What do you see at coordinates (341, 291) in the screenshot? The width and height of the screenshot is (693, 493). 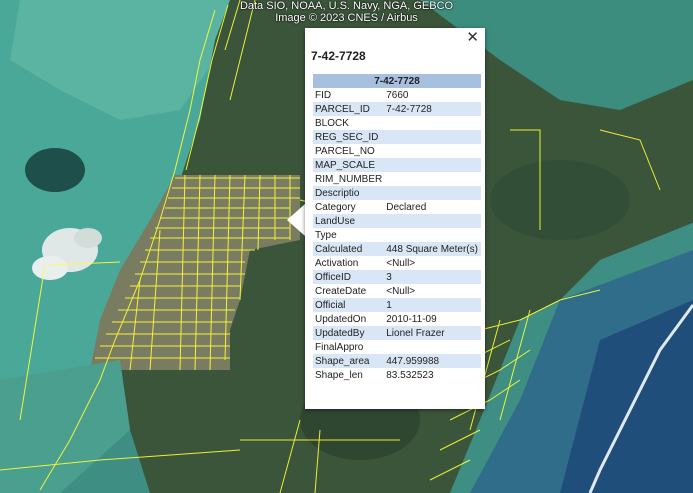 I see `attribute-key: CreateDate` at bounding box center [341, 291].